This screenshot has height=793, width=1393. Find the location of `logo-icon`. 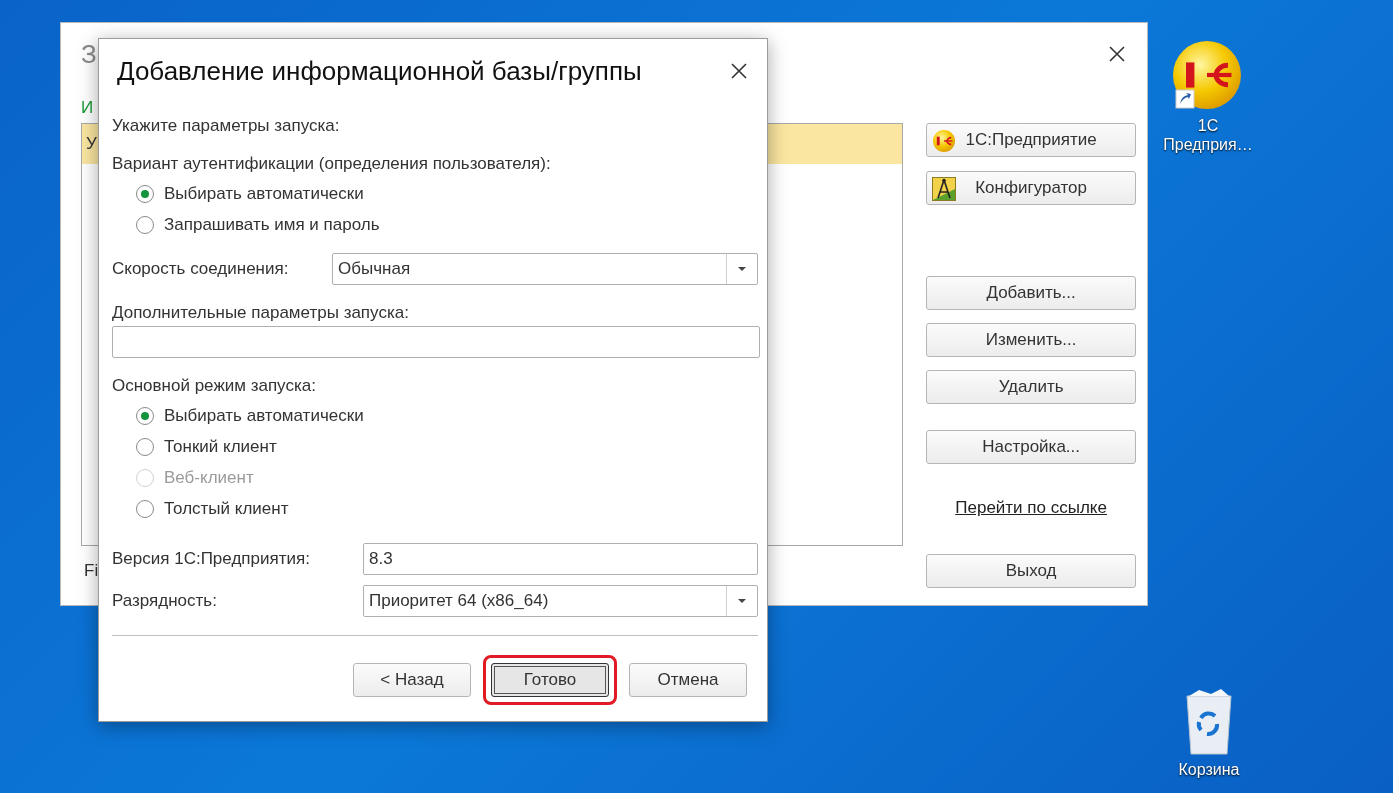

logo-icon is located at coordinates (944, 141).